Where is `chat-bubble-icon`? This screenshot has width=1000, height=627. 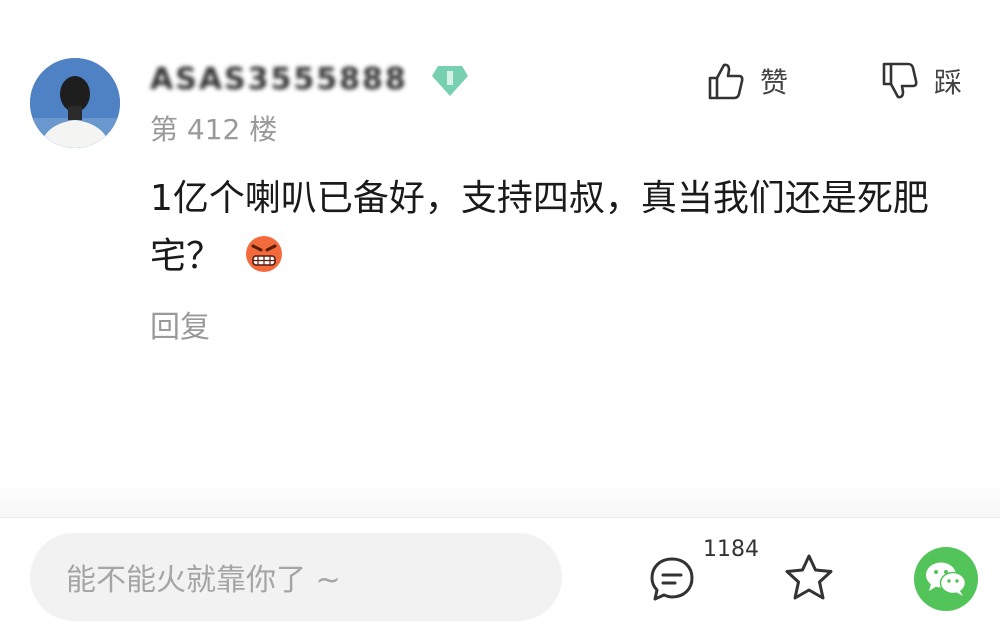
chat-bubble-icon is located at coordinates (672, 579).